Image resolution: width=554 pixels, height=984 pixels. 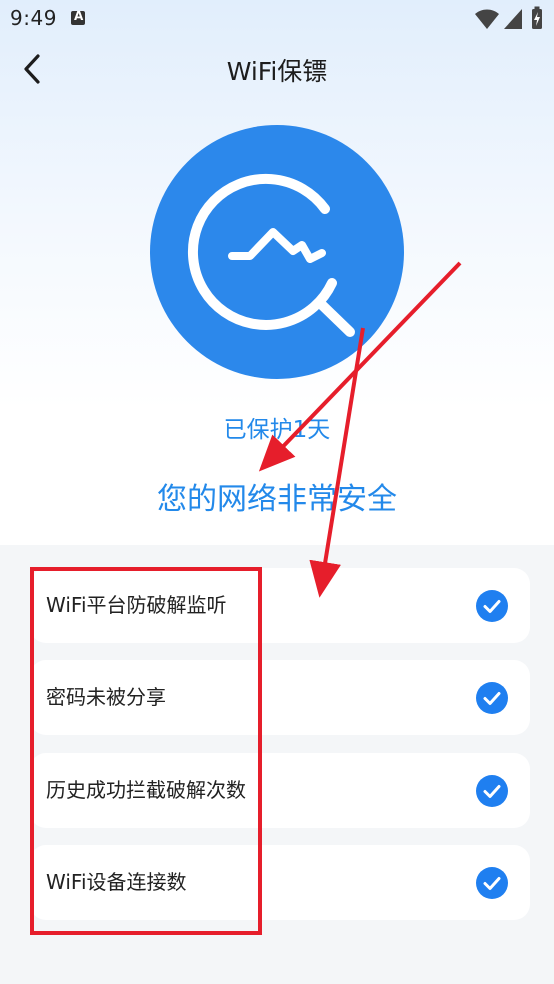 I want to click on annotation-arrows, so click(x=360, y=429).